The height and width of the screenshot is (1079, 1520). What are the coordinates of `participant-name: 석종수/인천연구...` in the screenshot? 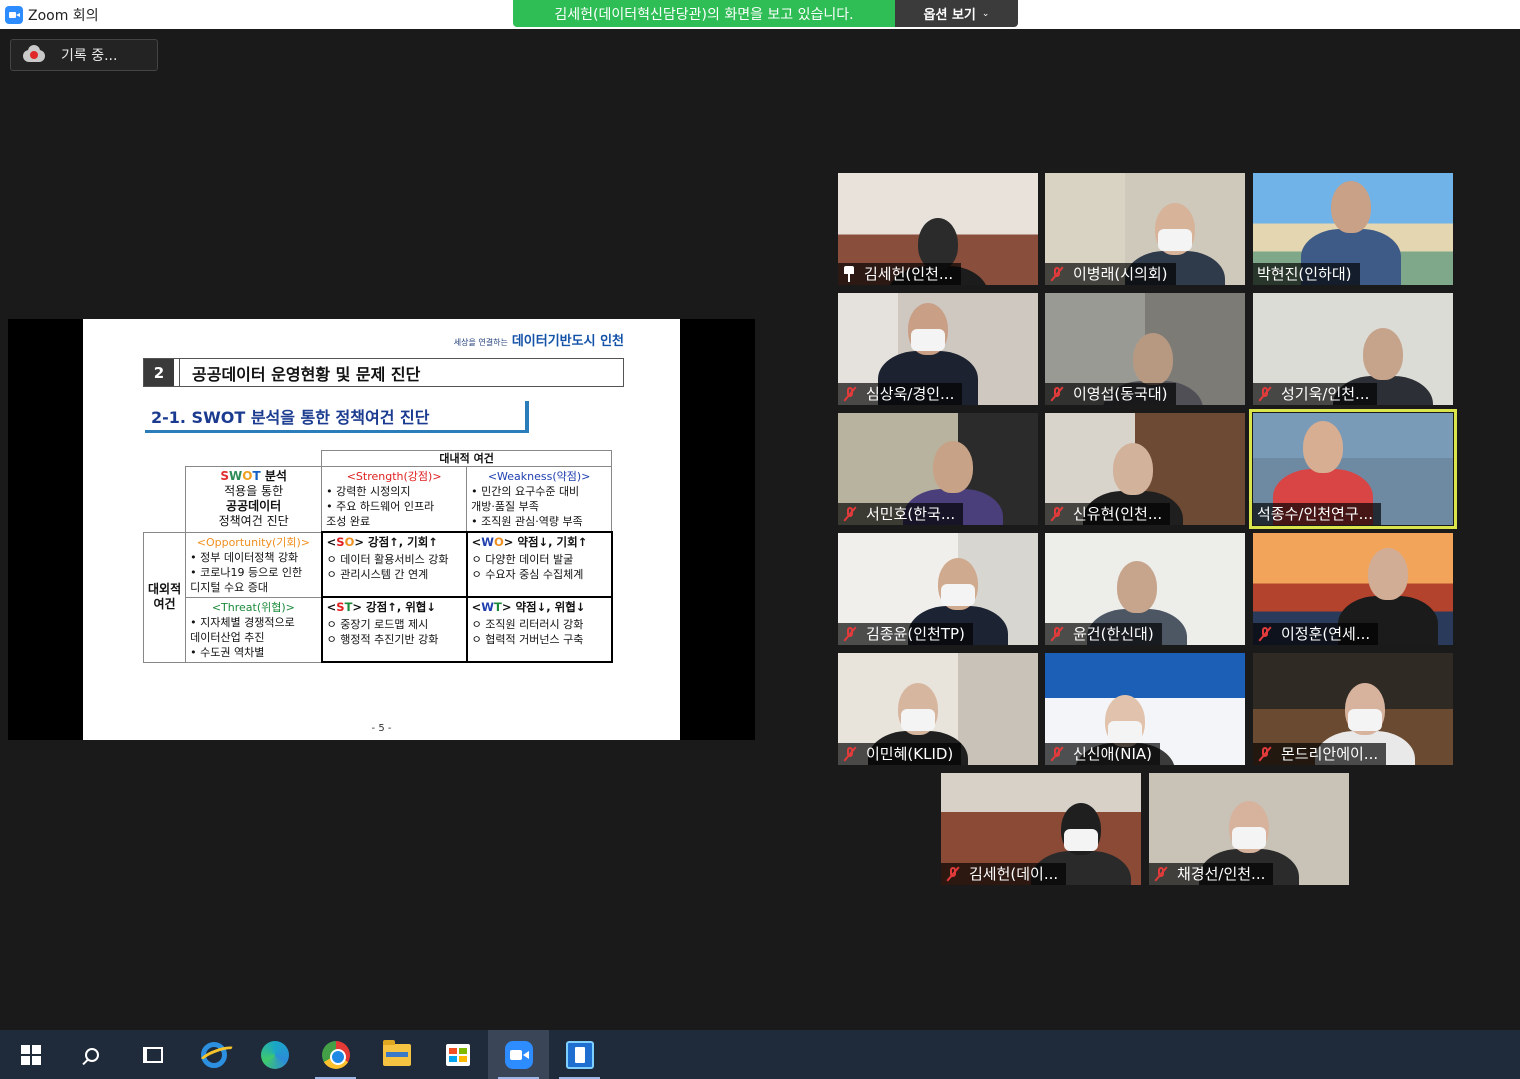 It's located at (1315, 514).